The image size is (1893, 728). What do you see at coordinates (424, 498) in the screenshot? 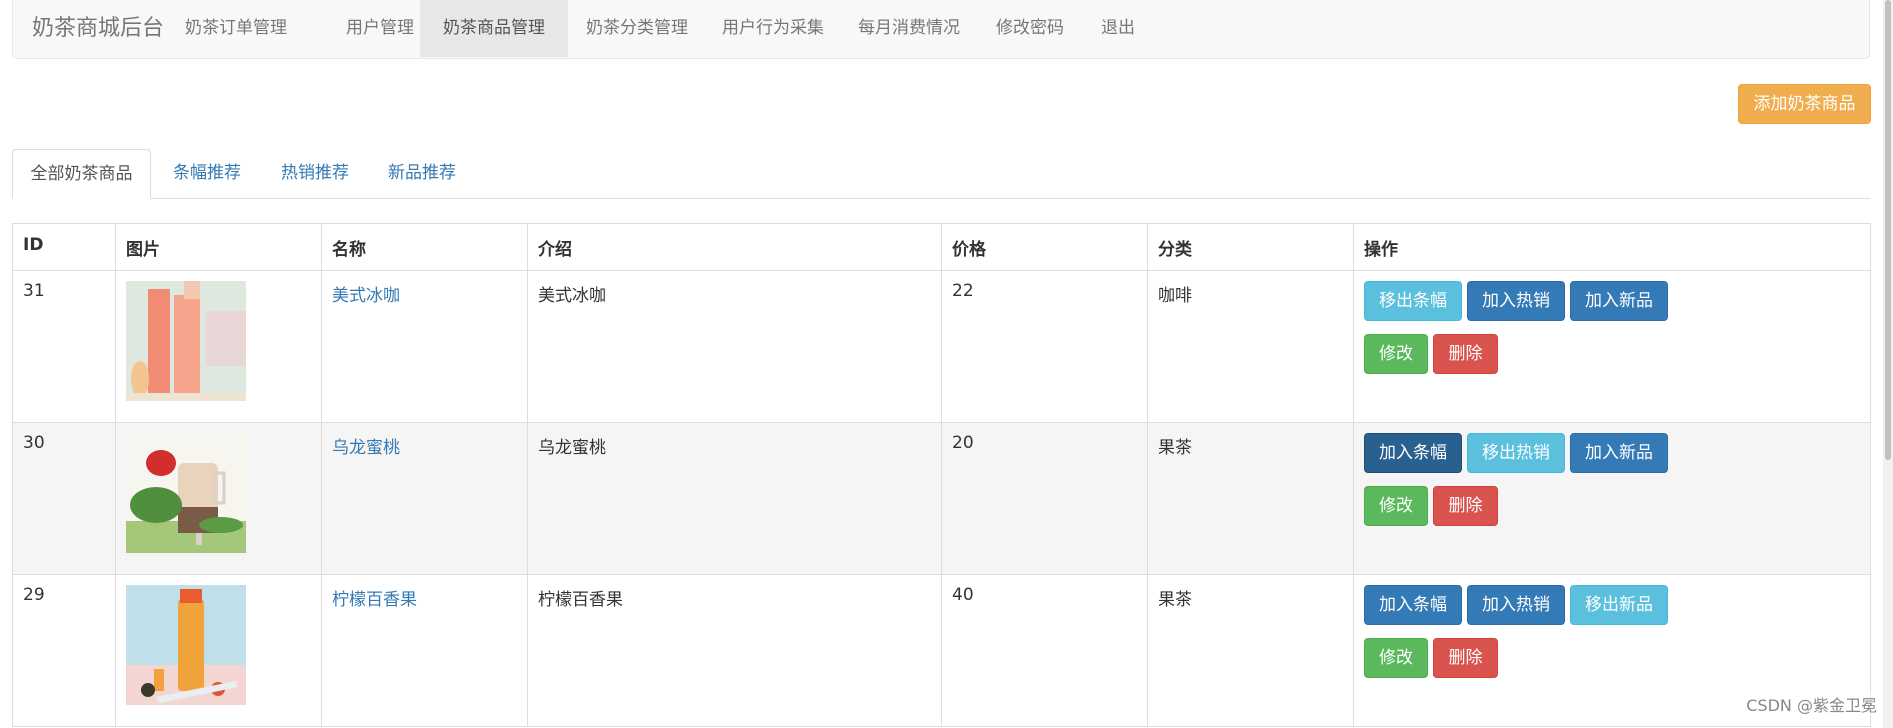
I see `cell-name: 乌龙蜜桃` at bounding box center [424, 498].